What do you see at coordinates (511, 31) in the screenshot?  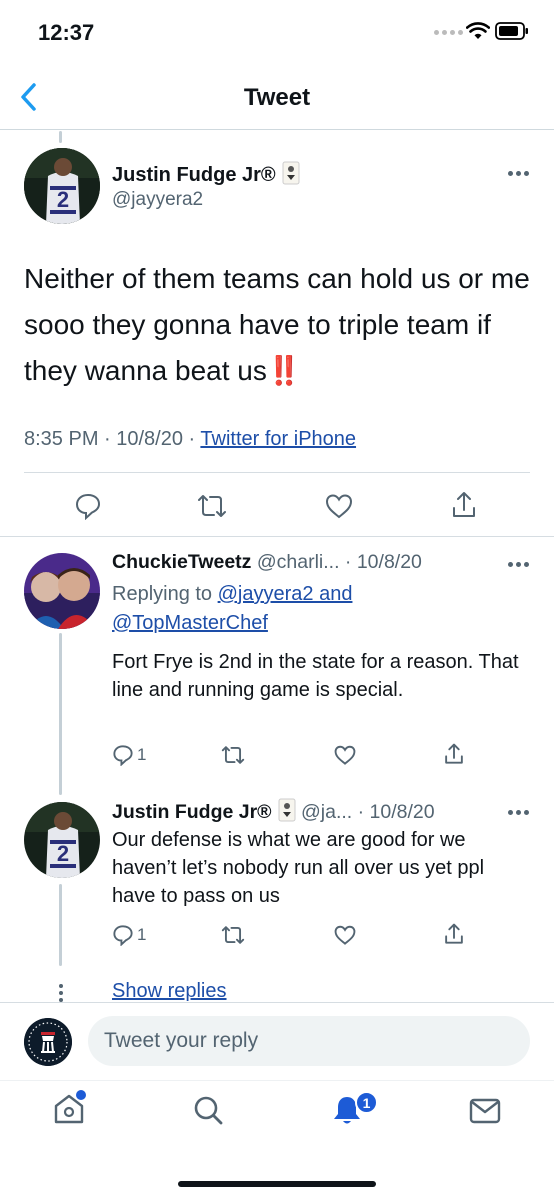 I see `battery-icon` at bounding box center [511, 31].